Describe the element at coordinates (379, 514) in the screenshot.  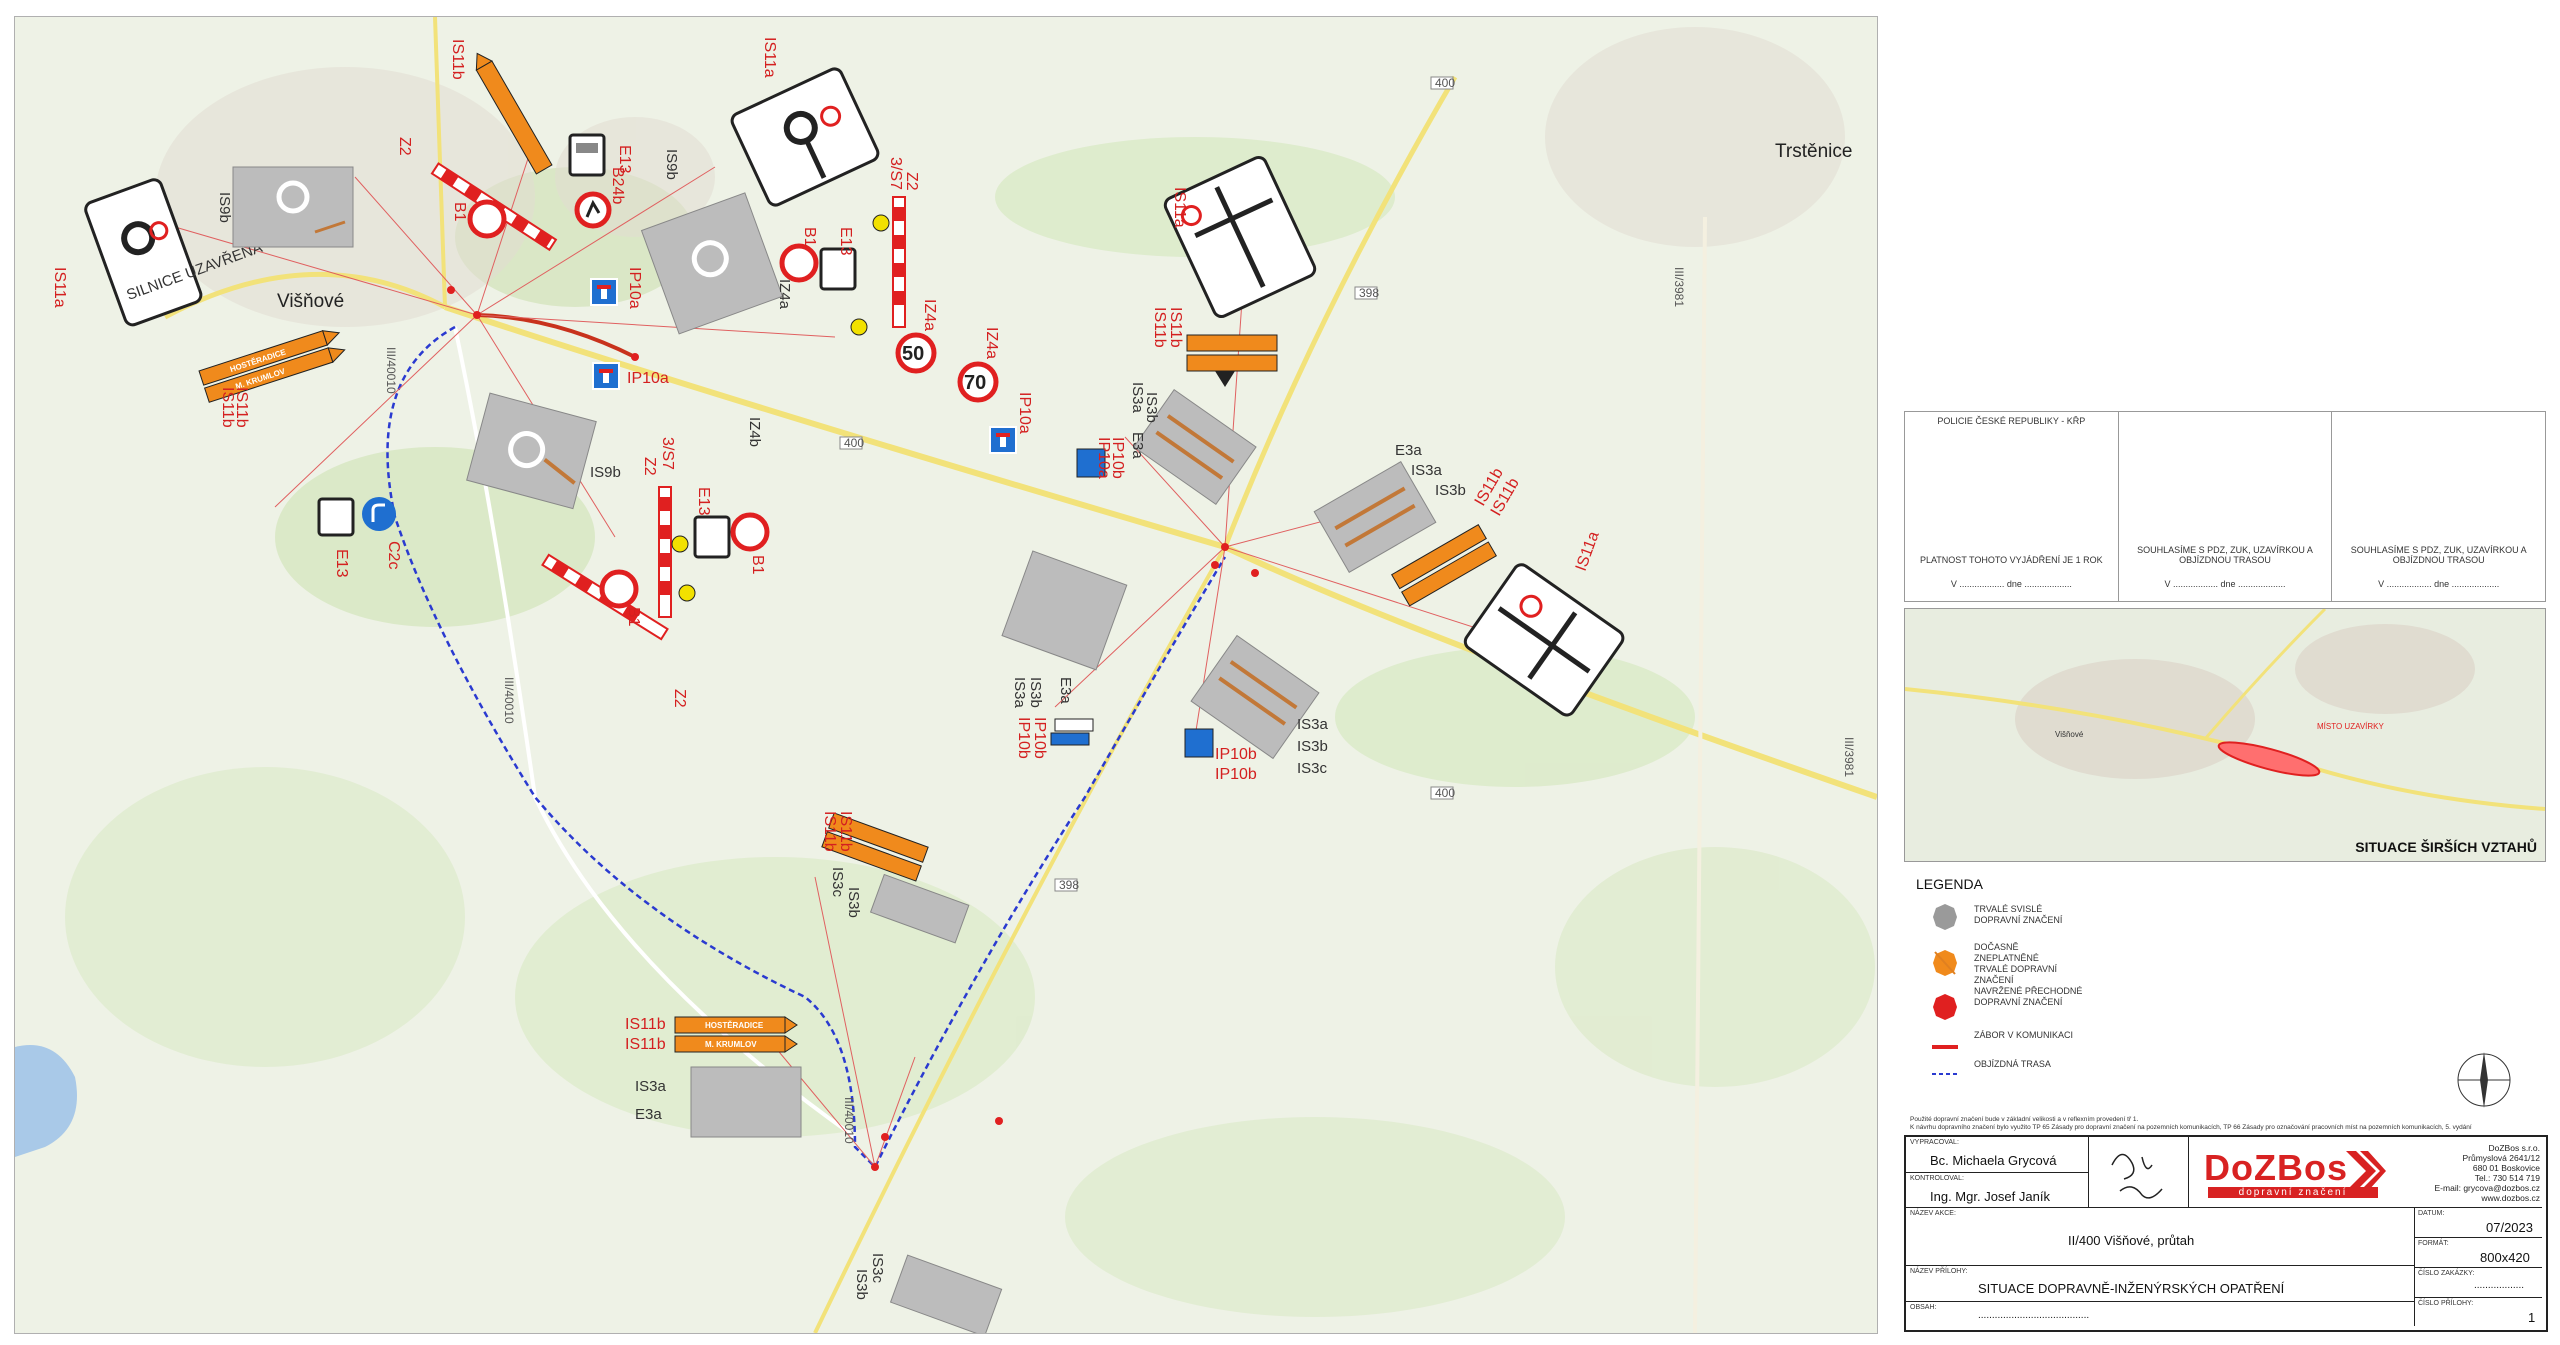
I see `sign-c2c` at that location.